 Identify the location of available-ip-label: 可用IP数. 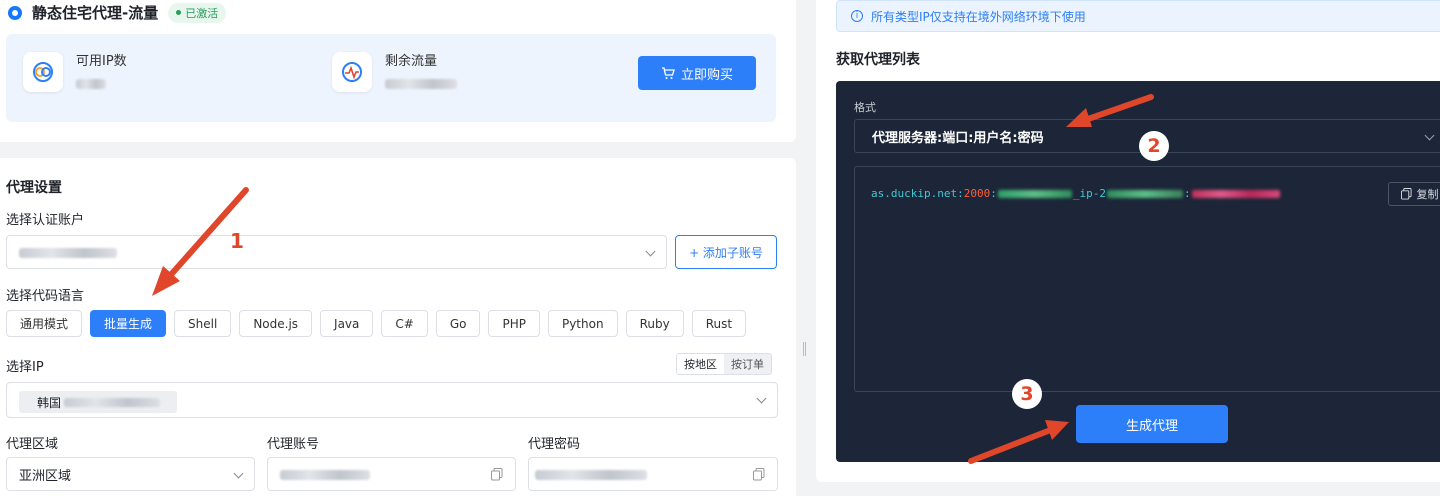
(101, 61).